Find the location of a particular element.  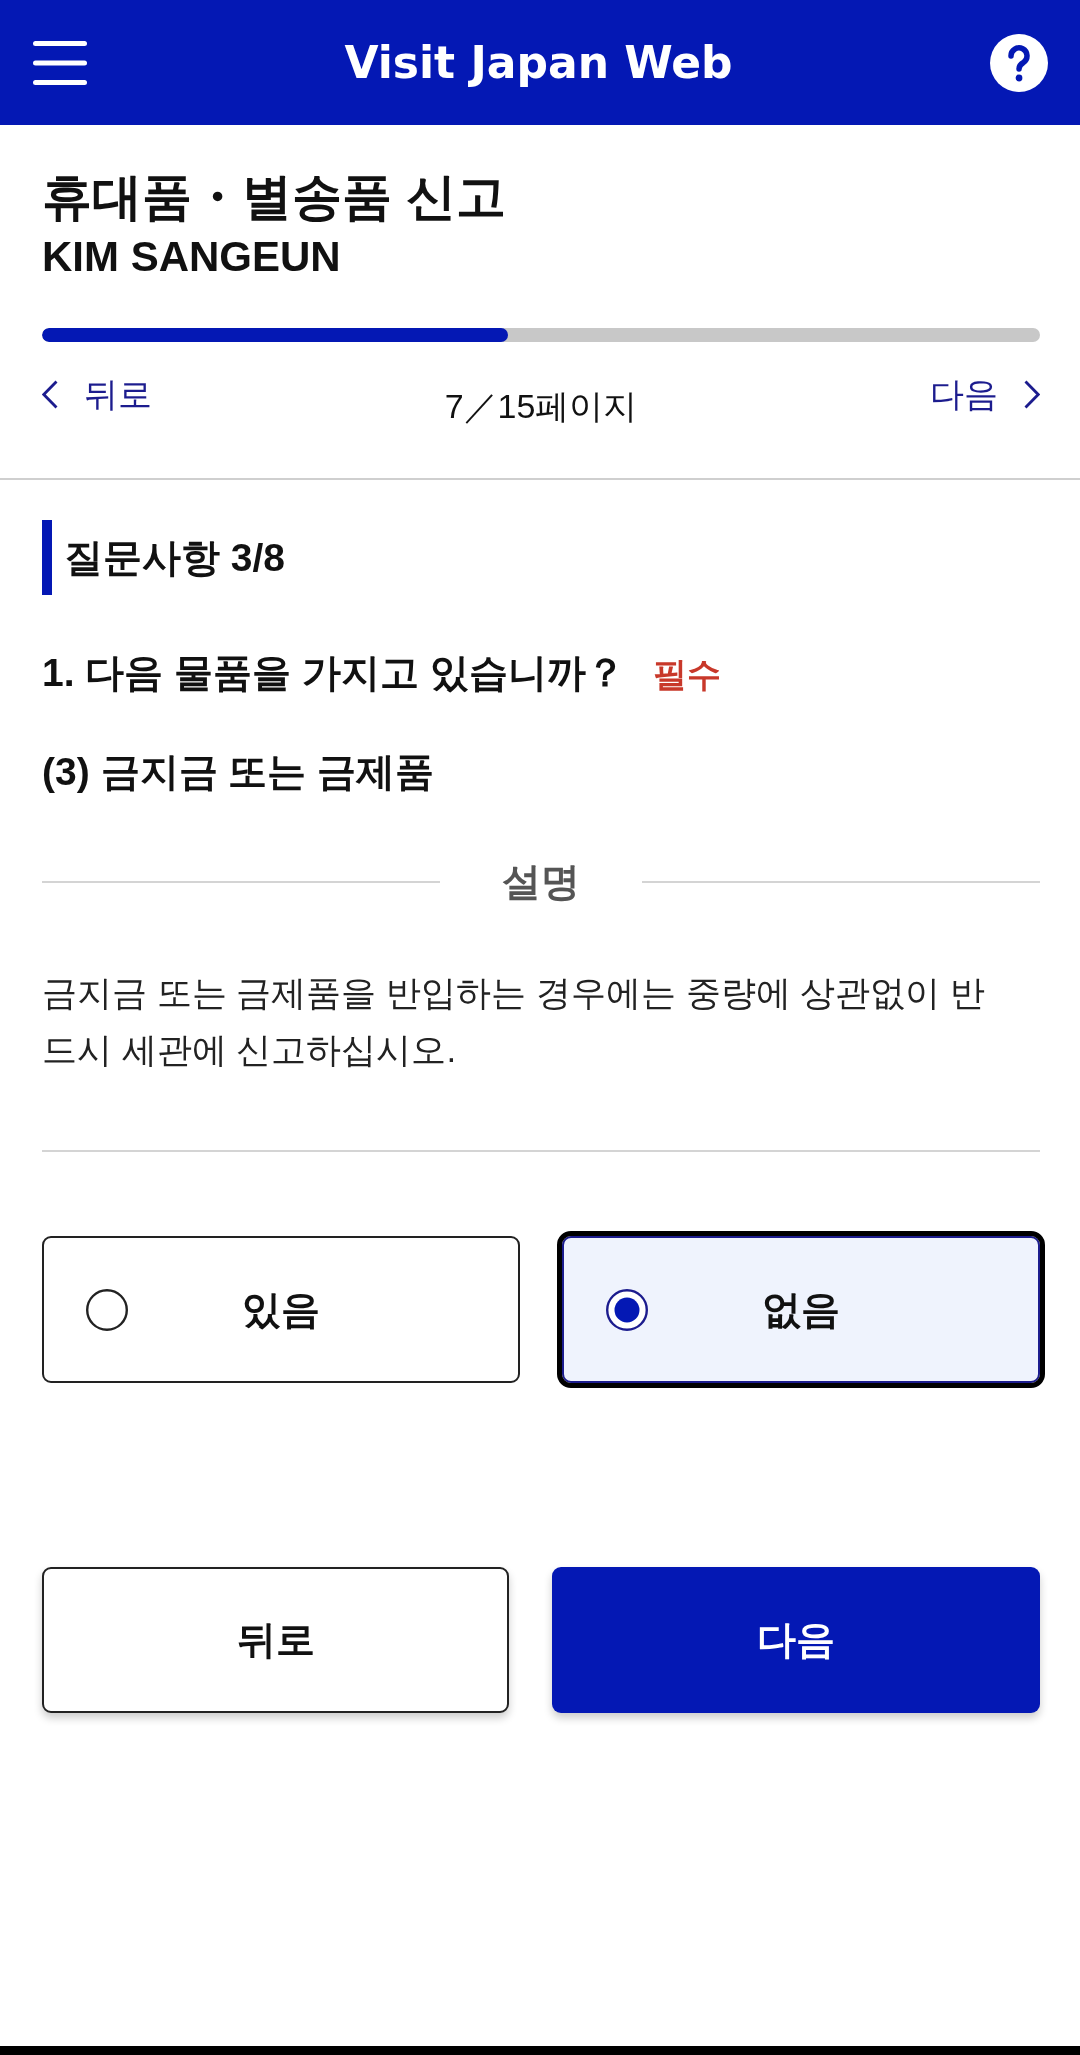

answer-option: 있음 is located at coordinates (281, 1309).